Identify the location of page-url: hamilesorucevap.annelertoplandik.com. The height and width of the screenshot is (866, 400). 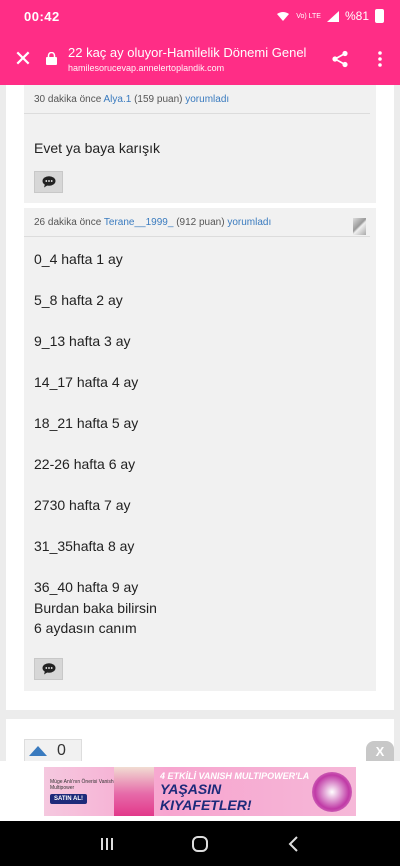
(146, 67).